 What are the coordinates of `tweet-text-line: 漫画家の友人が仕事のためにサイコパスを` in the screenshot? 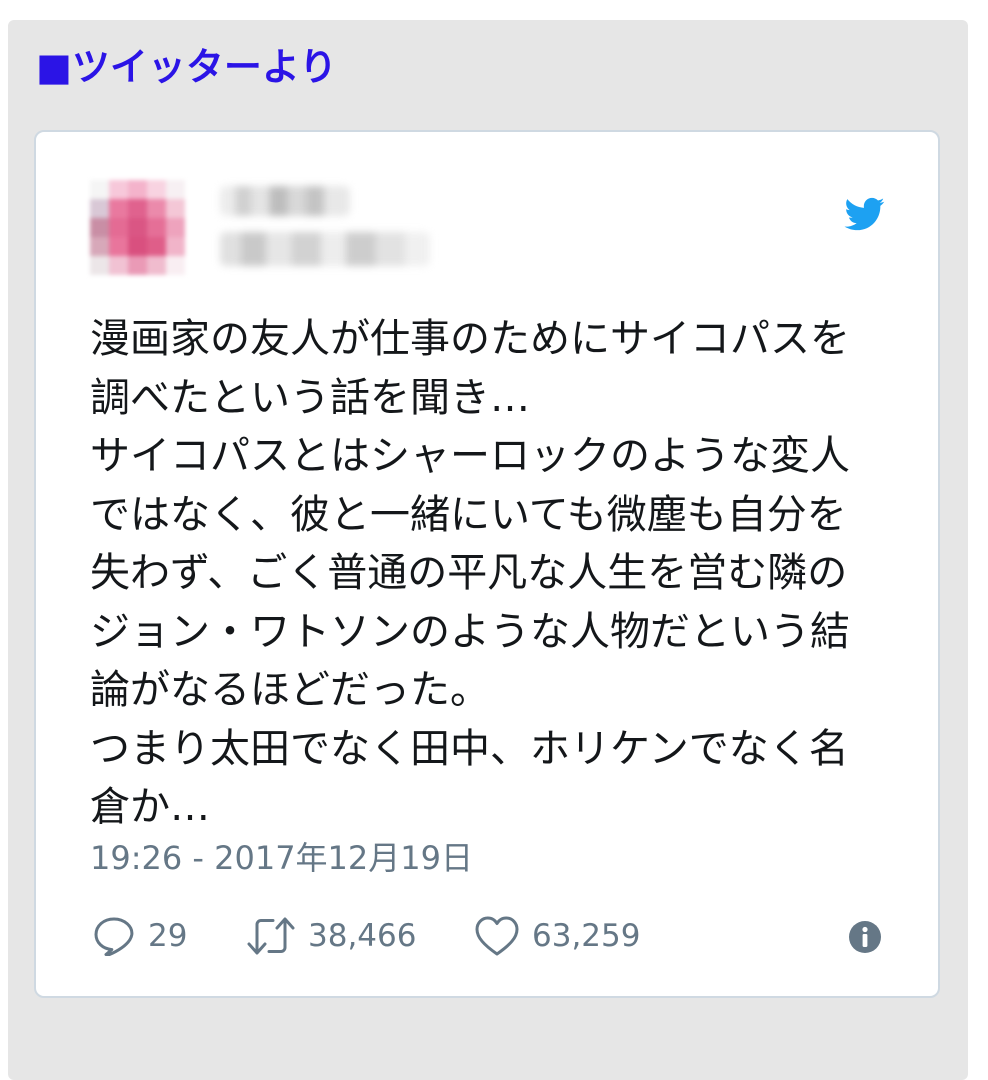 It's located at (470, 339).